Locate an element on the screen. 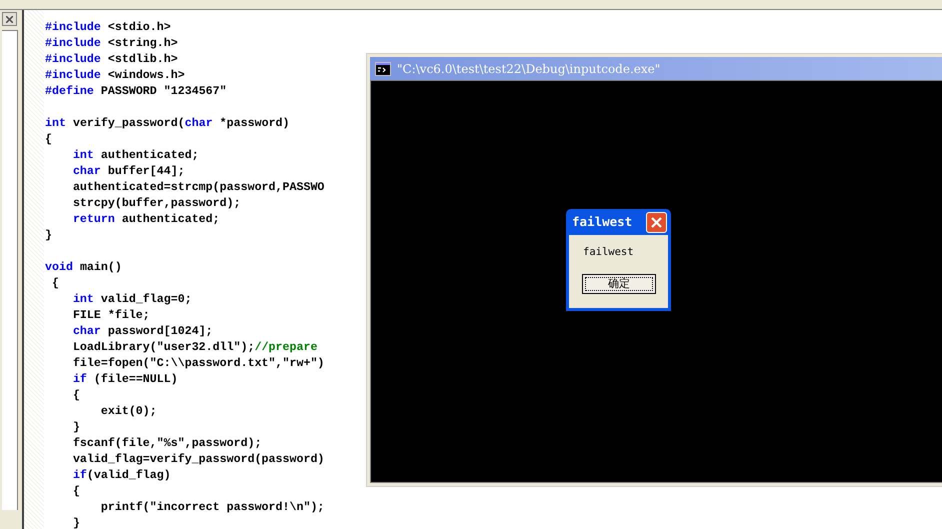  code-line: char password[1024]; is located at coordinates (143, 332).